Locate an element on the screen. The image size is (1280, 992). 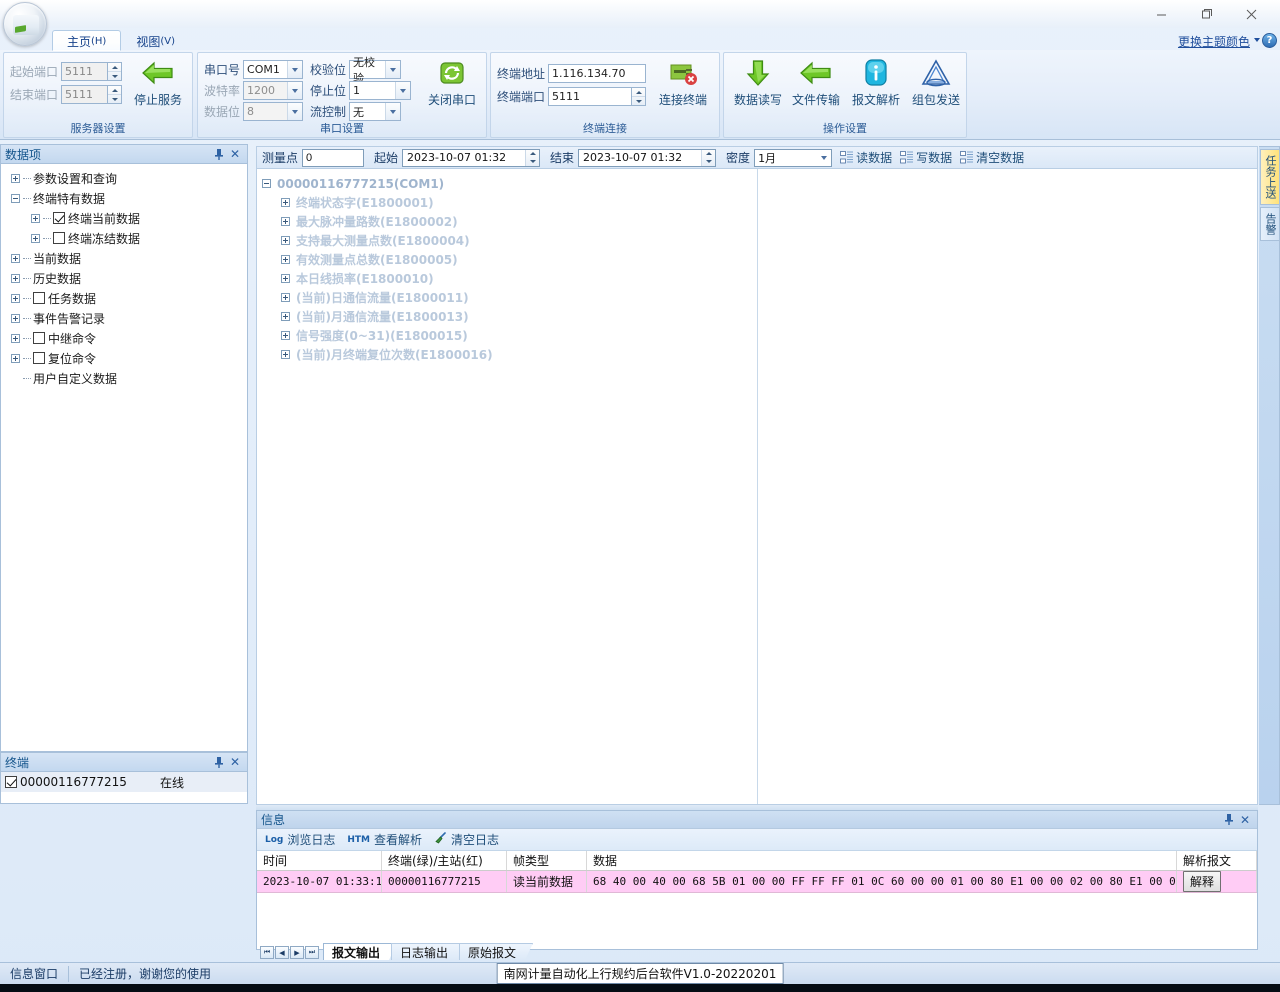
end-datetime-picker: 2023-10-07 01:32 is located at coordinates (647, 157).